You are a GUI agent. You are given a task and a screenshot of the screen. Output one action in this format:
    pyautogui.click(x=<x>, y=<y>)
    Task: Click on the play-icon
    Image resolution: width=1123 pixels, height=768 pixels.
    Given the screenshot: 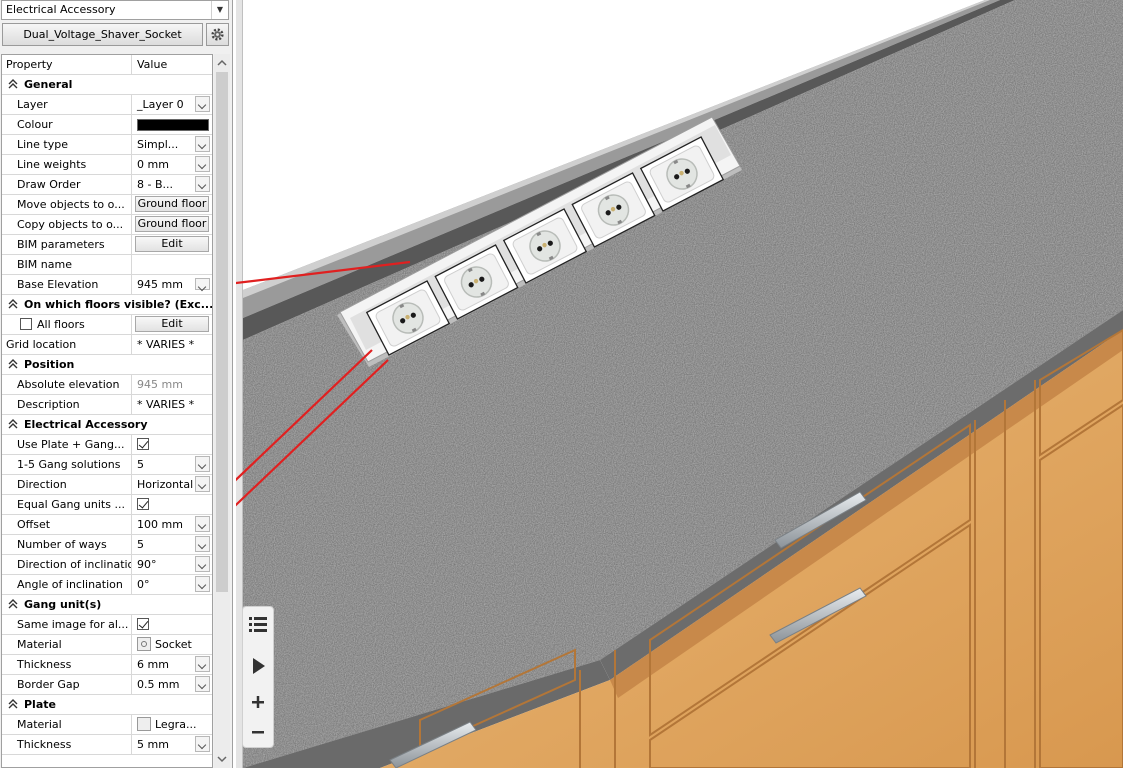 What is the action you would take?
    pyautogui.click(x=258, y=666)
    